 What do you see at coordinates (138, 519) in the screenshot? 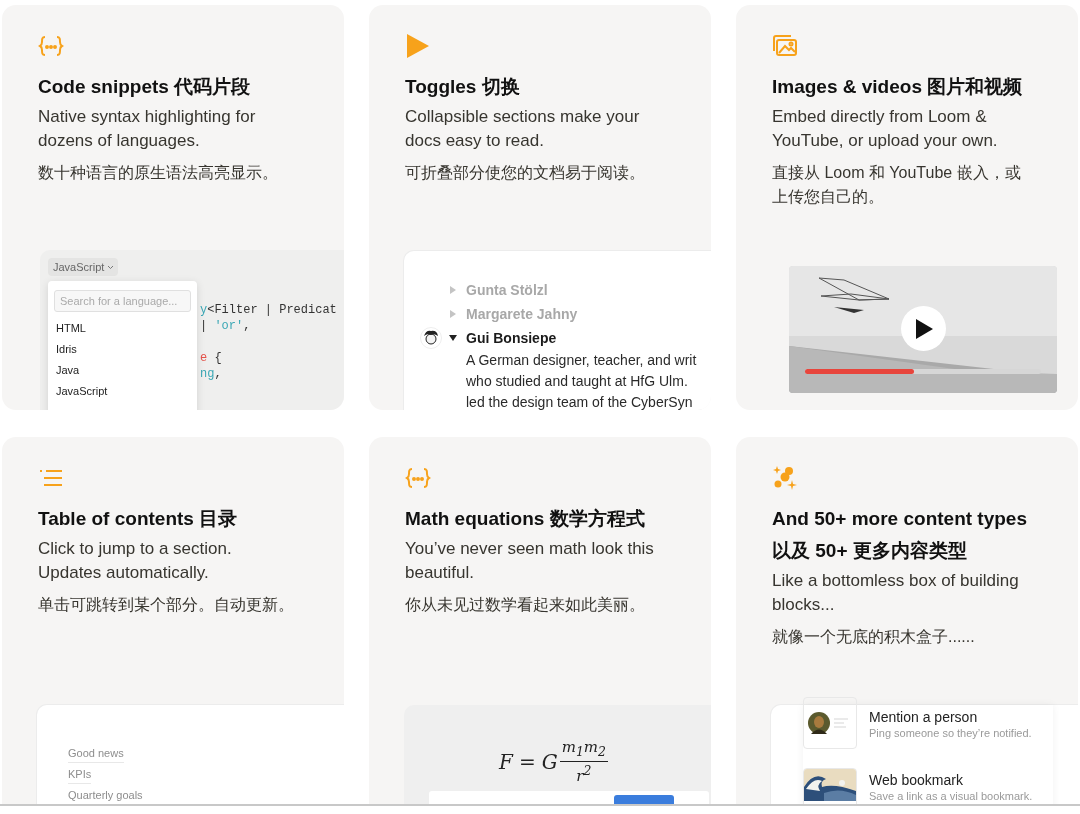
I see `card-title: Table of contents 目录` at bounding box center [138, 519].